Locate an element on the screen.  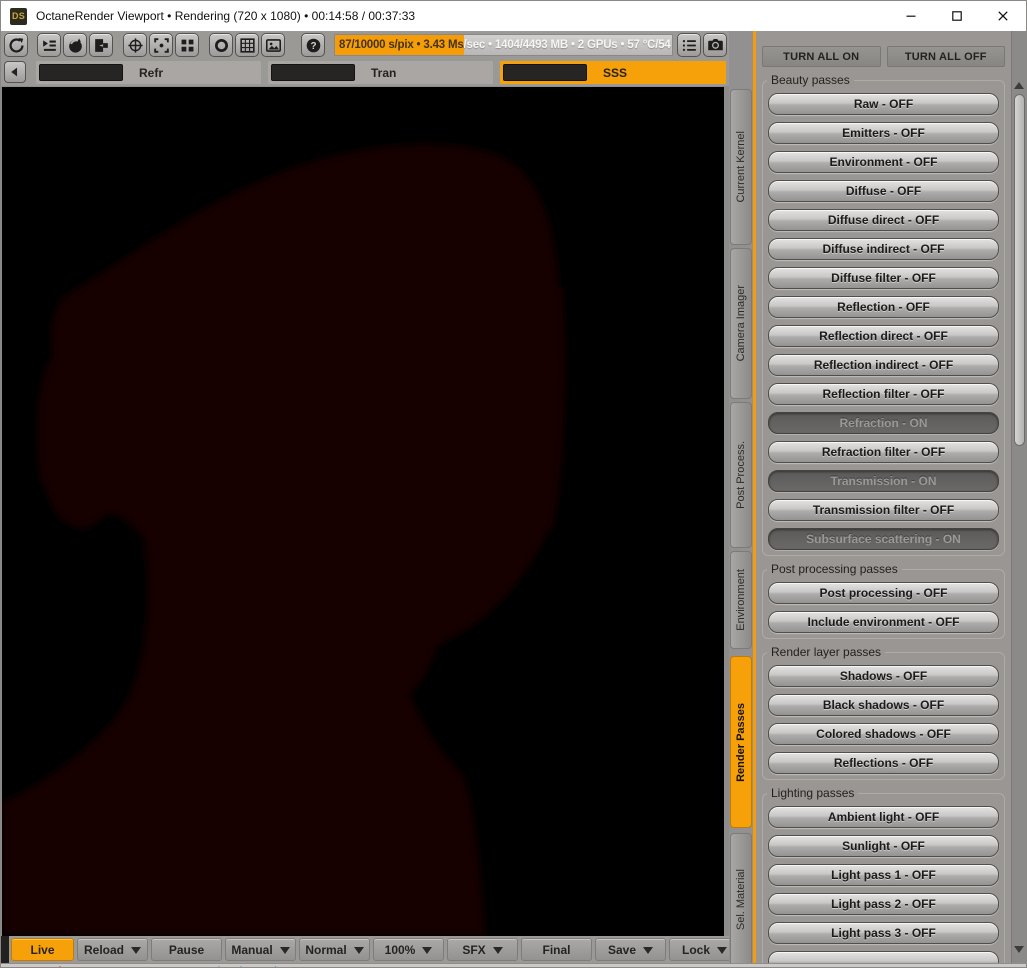
render-log-icon is located at coordinates (689, 45).